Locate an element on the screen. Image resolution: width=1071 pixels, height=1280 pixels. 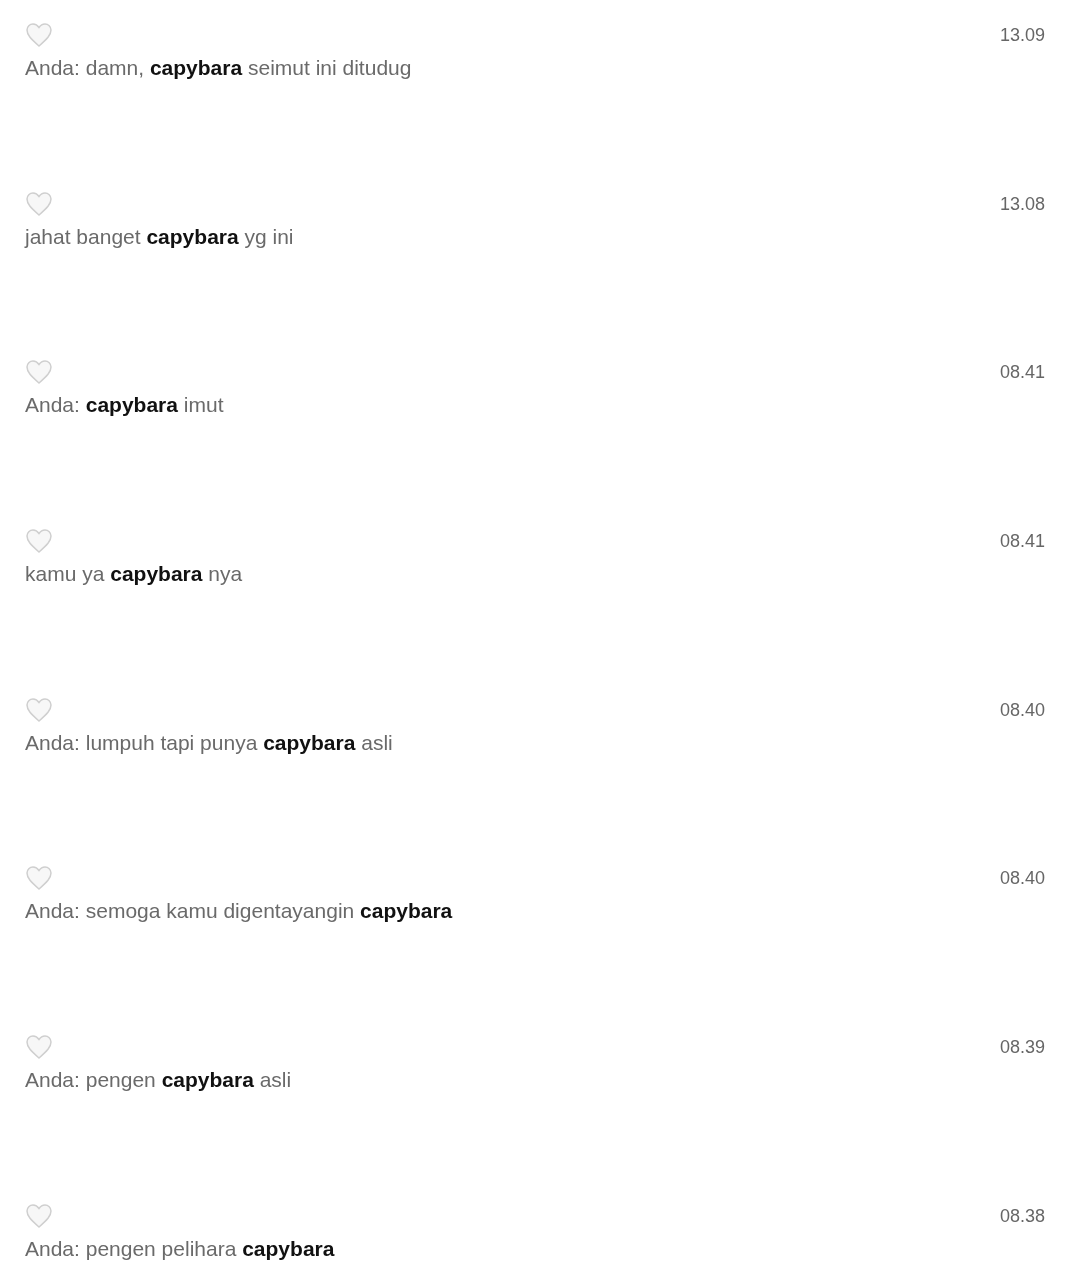
message-text: Anda: capybara imut is located at coordinates (124, 405).